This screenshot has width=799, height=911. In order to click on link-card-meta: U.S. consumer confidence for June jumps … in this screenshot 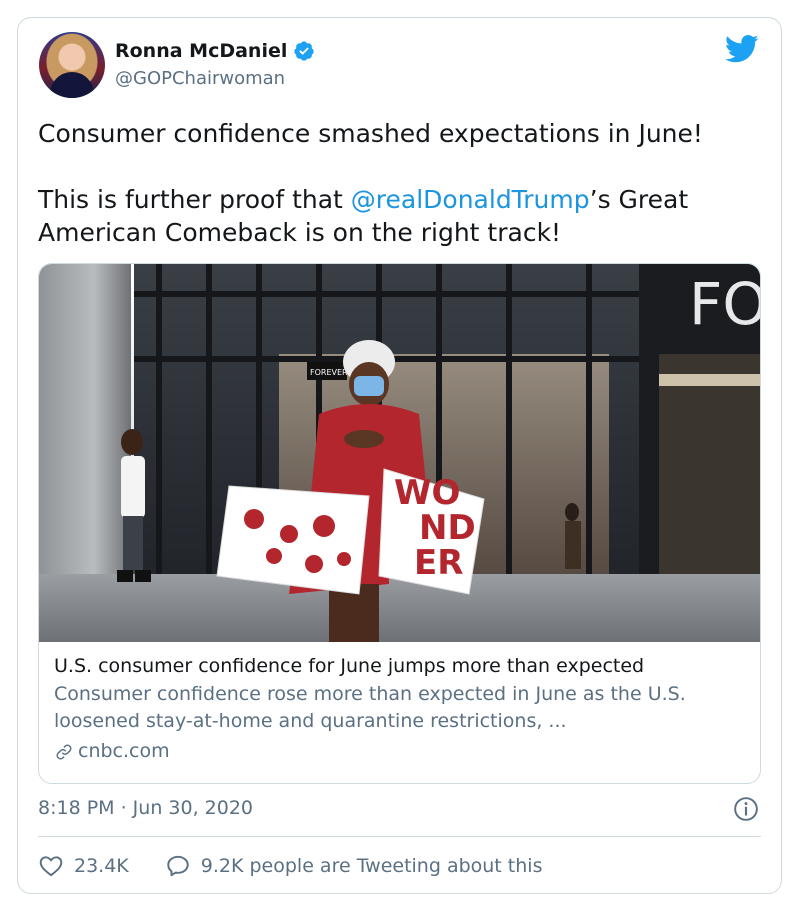, I will do `click(401, 709)`.